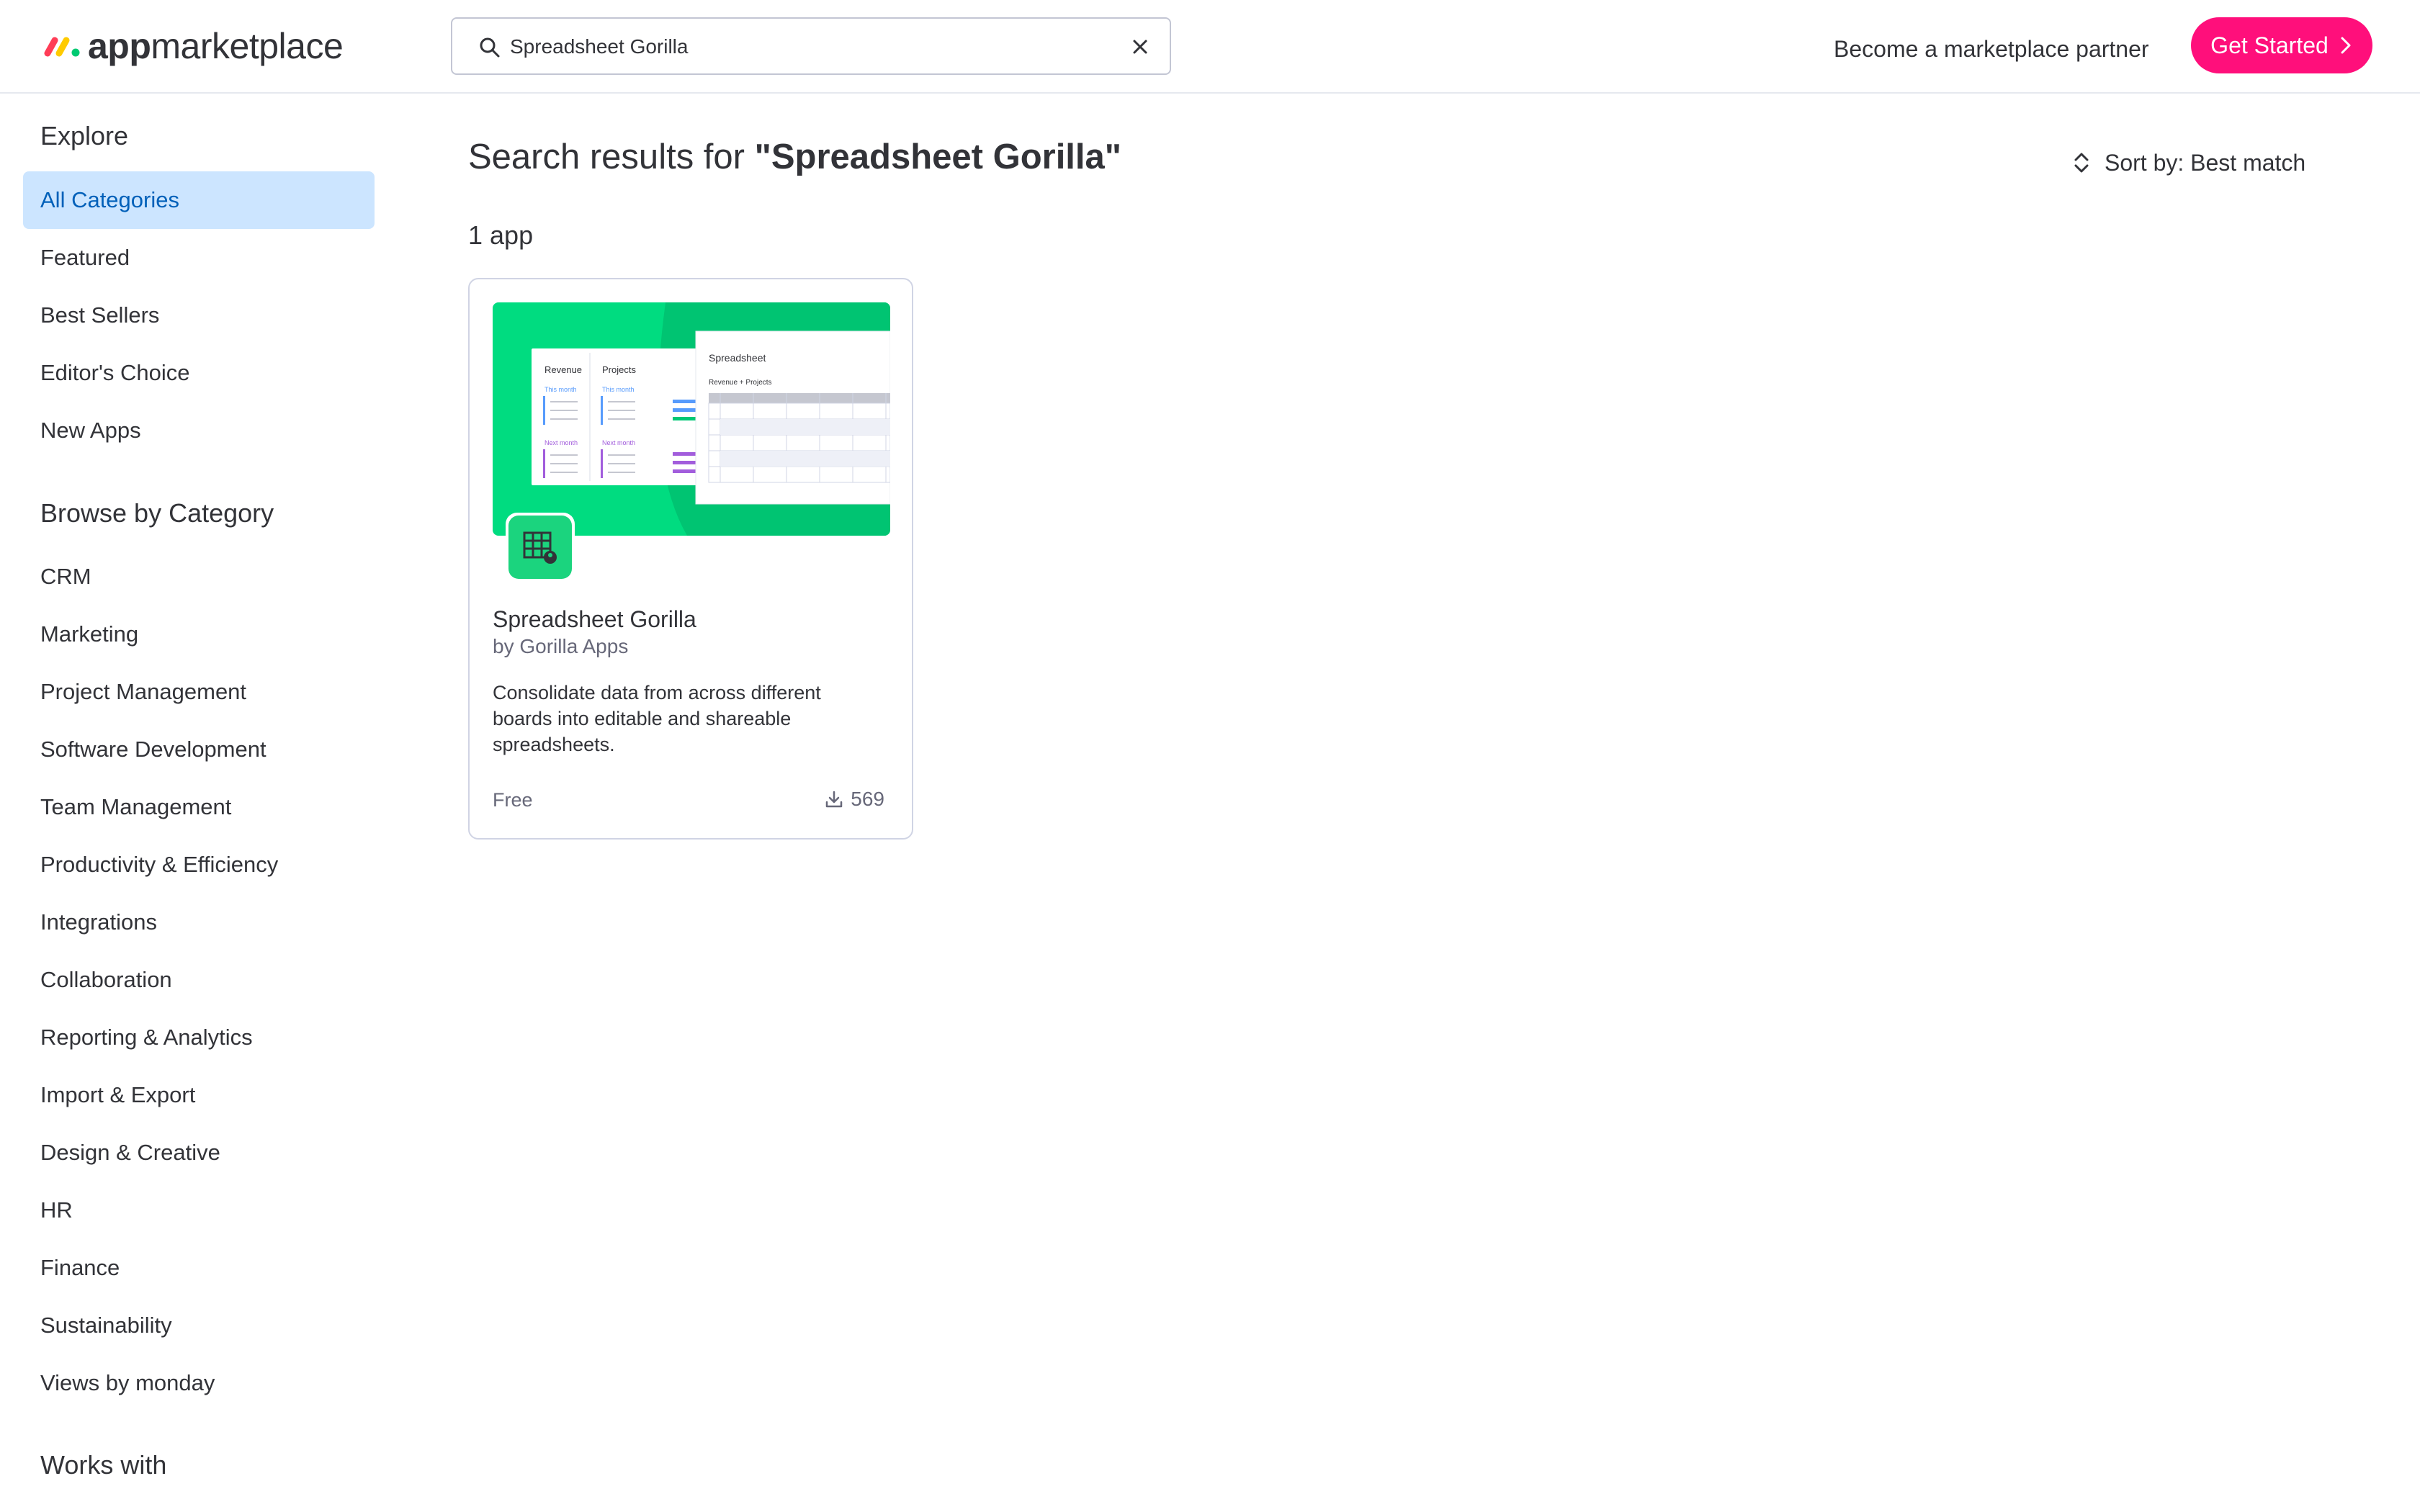 The height and width of the screenshot is (1512, 2420). What do you see at coordinates (199, 200) in the screenshot?
I see `sidebar-item-all-categories: All Categories` at bounding box center [199, 200].